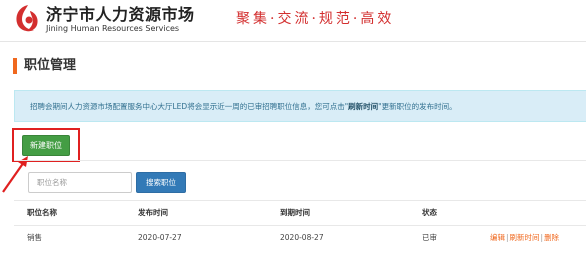  What do you see at coordinates (315, 19) in the screenshot?
I see `header-slogan: 聚集·交流·规范·高效` at bounding box center [315, 19].